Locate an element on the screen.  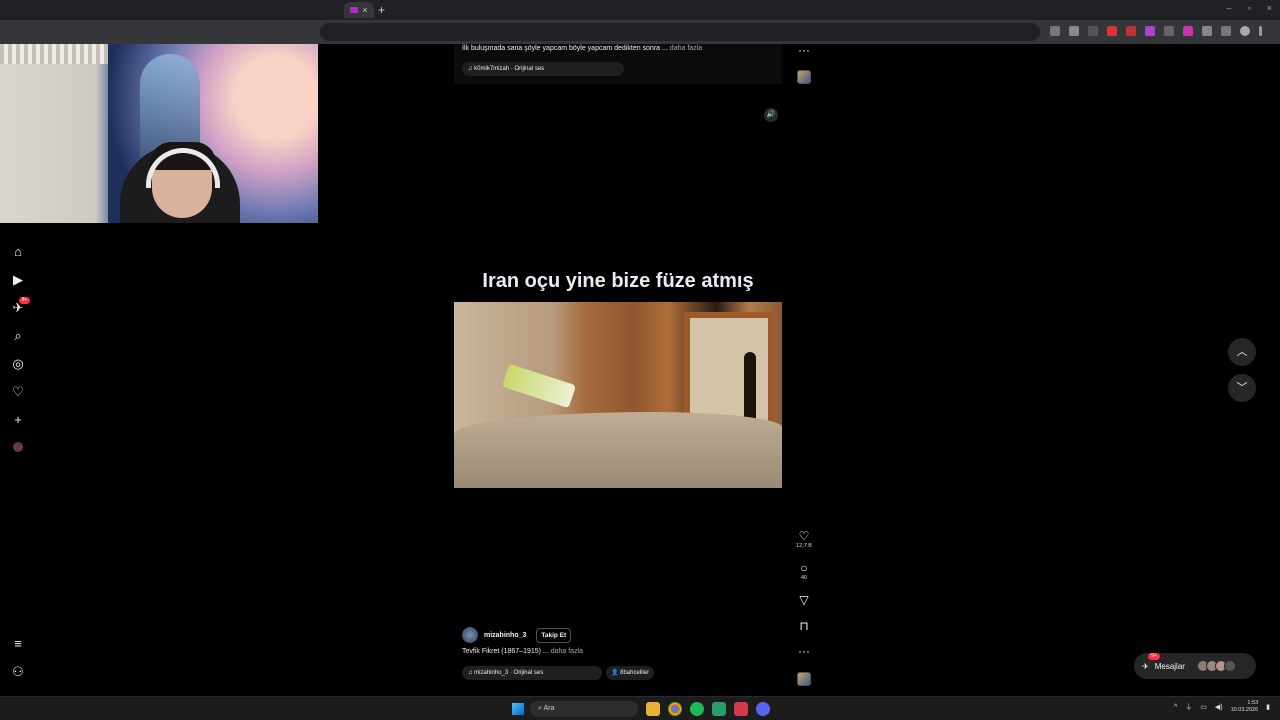
chevron-up-icon: ^ is located at coordinates (1175, 707).